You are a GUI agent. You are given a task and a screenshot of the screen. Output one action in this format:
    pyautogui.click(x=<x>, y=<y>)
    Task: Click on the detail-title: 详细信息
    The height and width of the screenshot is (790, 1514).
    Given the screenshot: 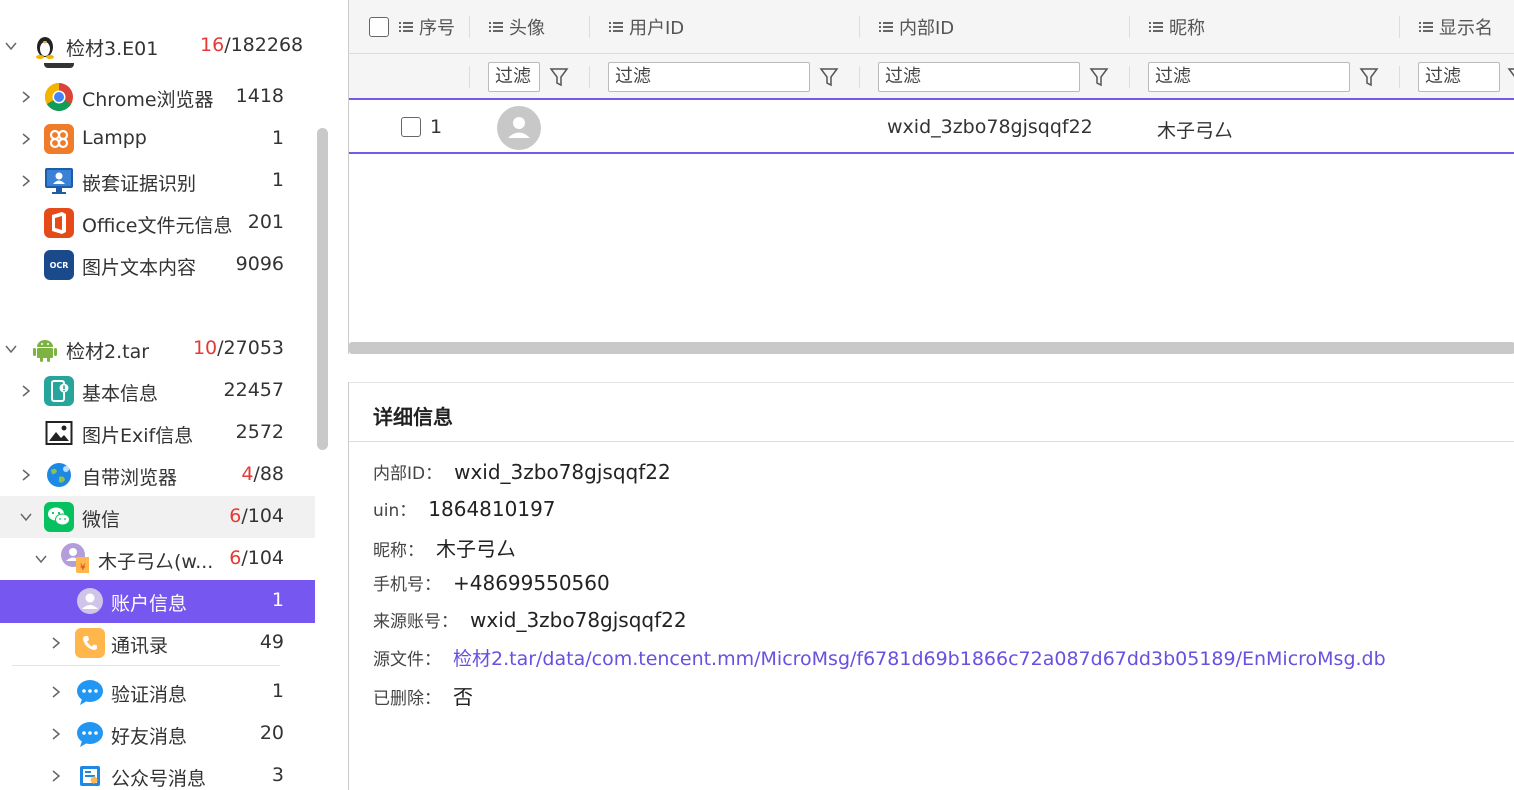 What is the action you would take?
    pyautogui.click(x=413, y=417)
    